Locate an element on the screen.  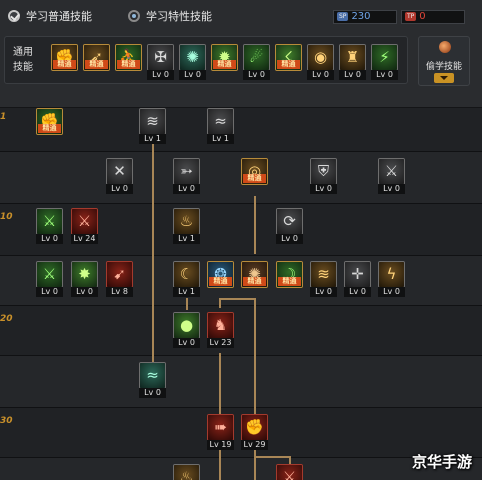
fire-dash-icon: ➠ is located at coordinates (220, 427).